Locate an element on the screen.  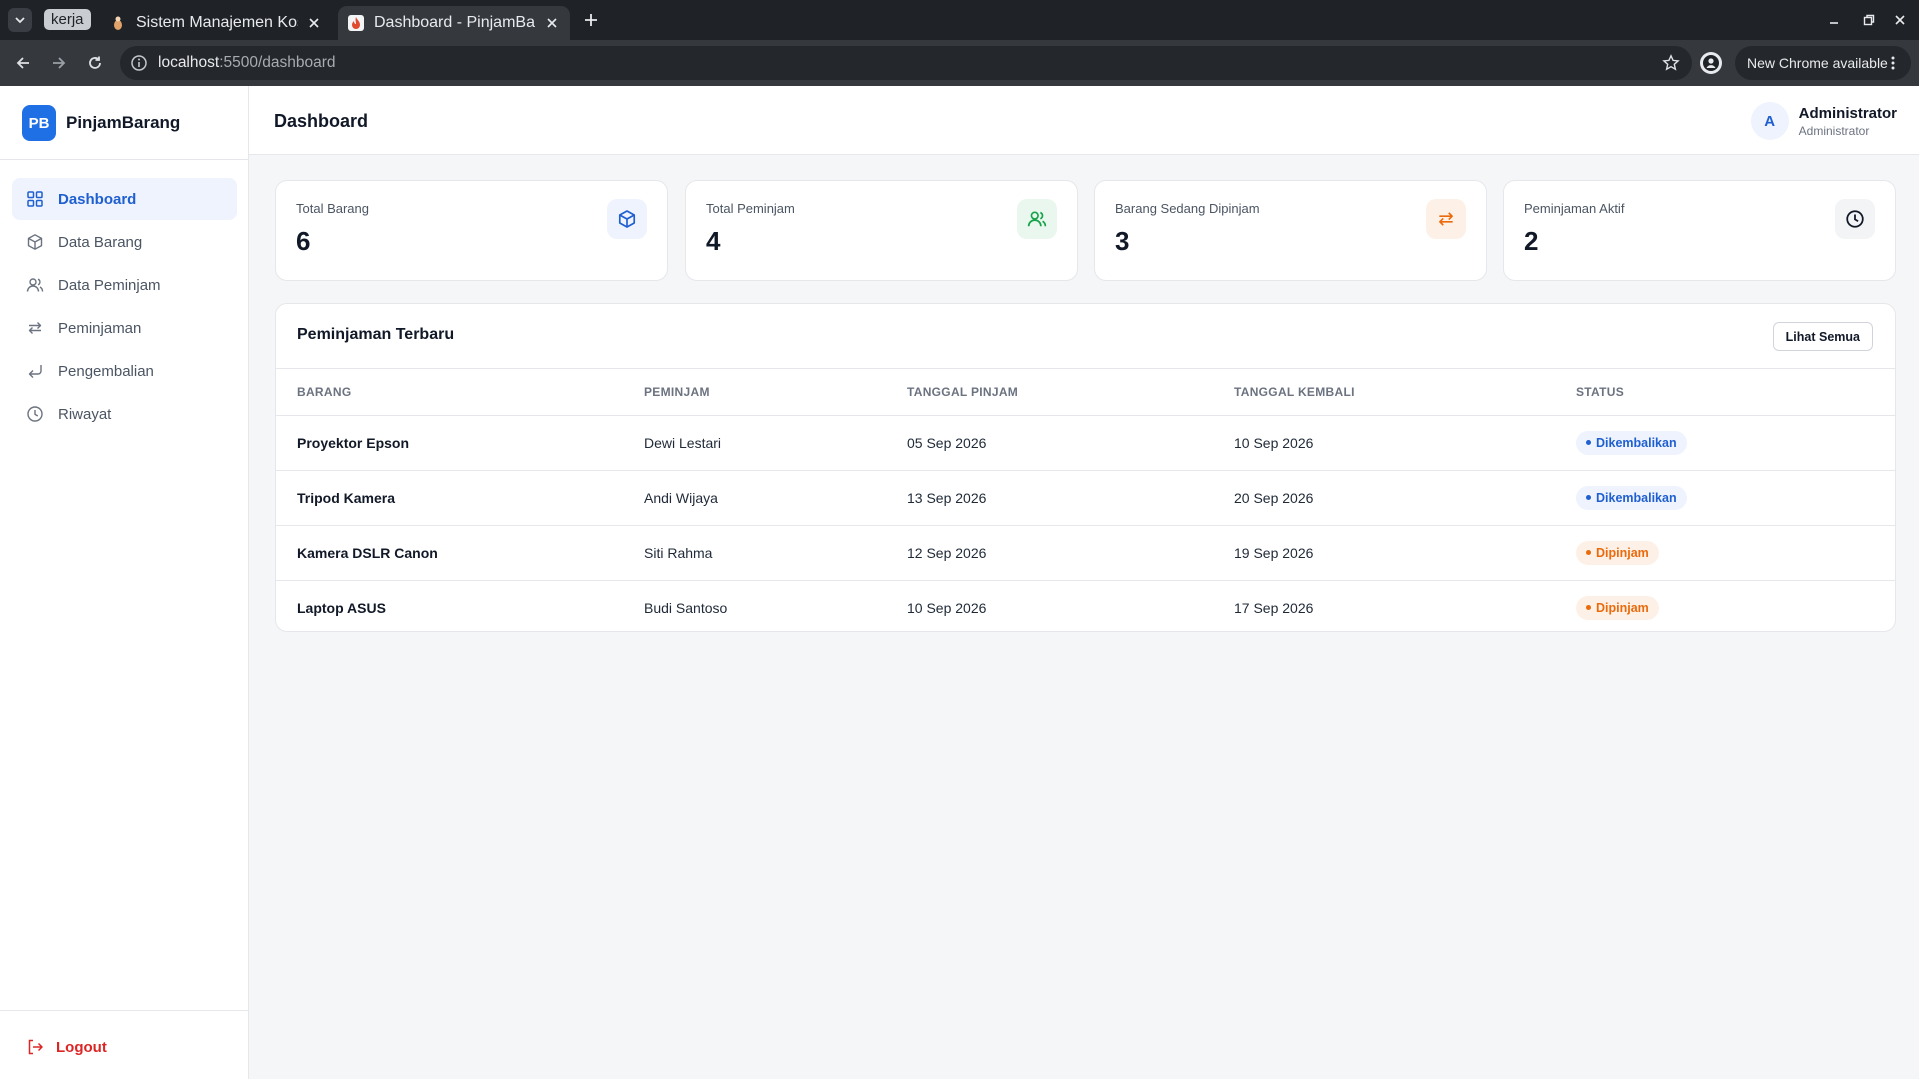
stat-value: 6 is located at coordinates (303, 241).